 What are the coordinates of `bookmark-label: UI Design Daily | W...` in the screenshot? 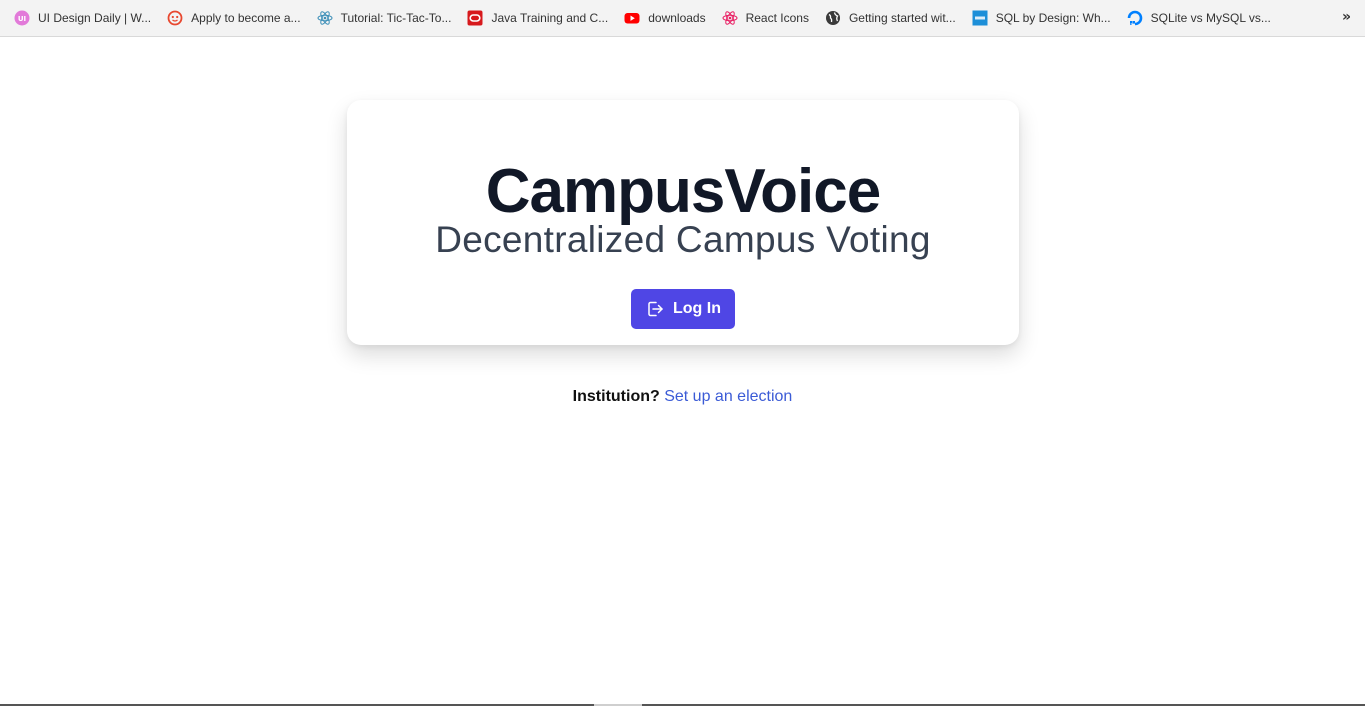 It's located at (95, 18).